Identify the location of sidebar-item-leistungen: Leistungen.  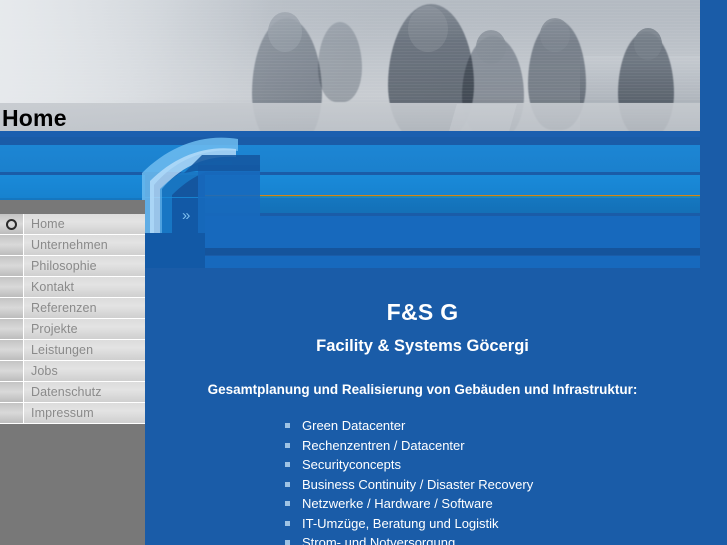
(72, 350).